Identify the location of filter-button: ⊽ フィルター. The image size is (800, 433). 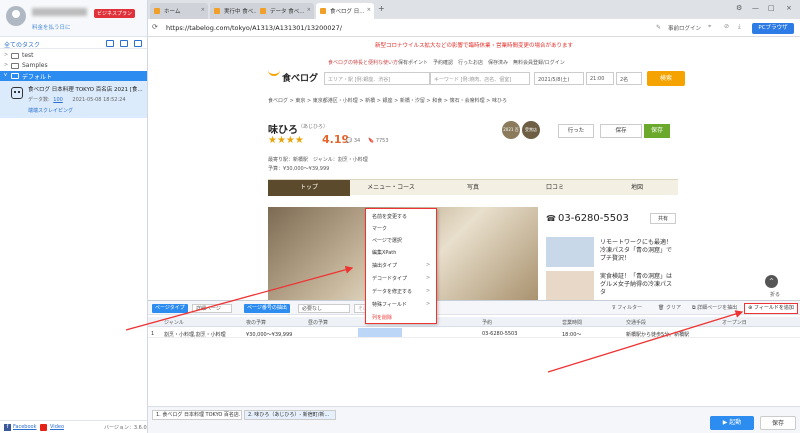
(627, 307).